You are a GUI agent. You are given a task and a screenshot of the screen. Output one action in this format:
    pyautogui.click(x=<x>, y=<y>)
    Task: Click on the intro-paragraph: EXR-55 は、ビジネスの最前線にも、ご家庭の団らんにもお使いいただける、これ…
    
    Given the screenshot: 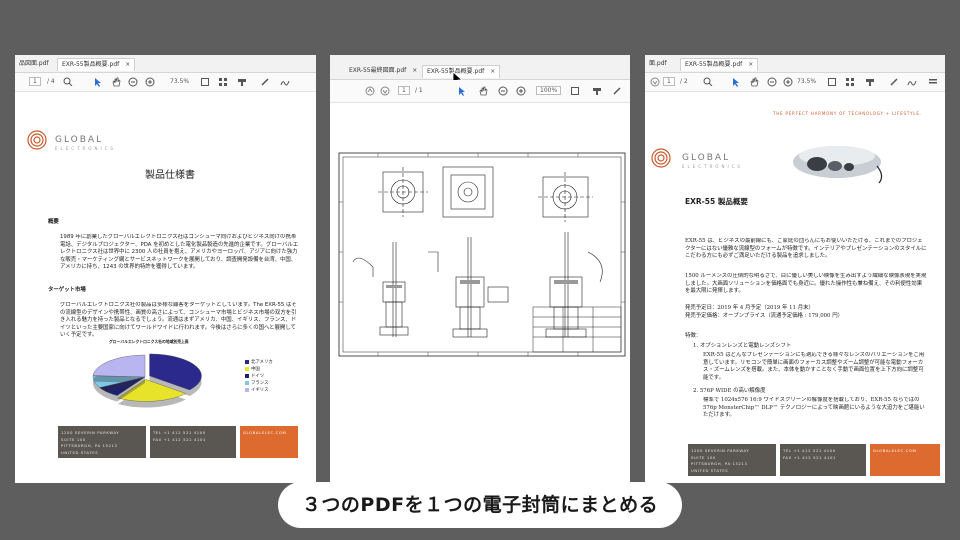 What is the action you would take?
    pyautogui.click(x=806, y=249)
    